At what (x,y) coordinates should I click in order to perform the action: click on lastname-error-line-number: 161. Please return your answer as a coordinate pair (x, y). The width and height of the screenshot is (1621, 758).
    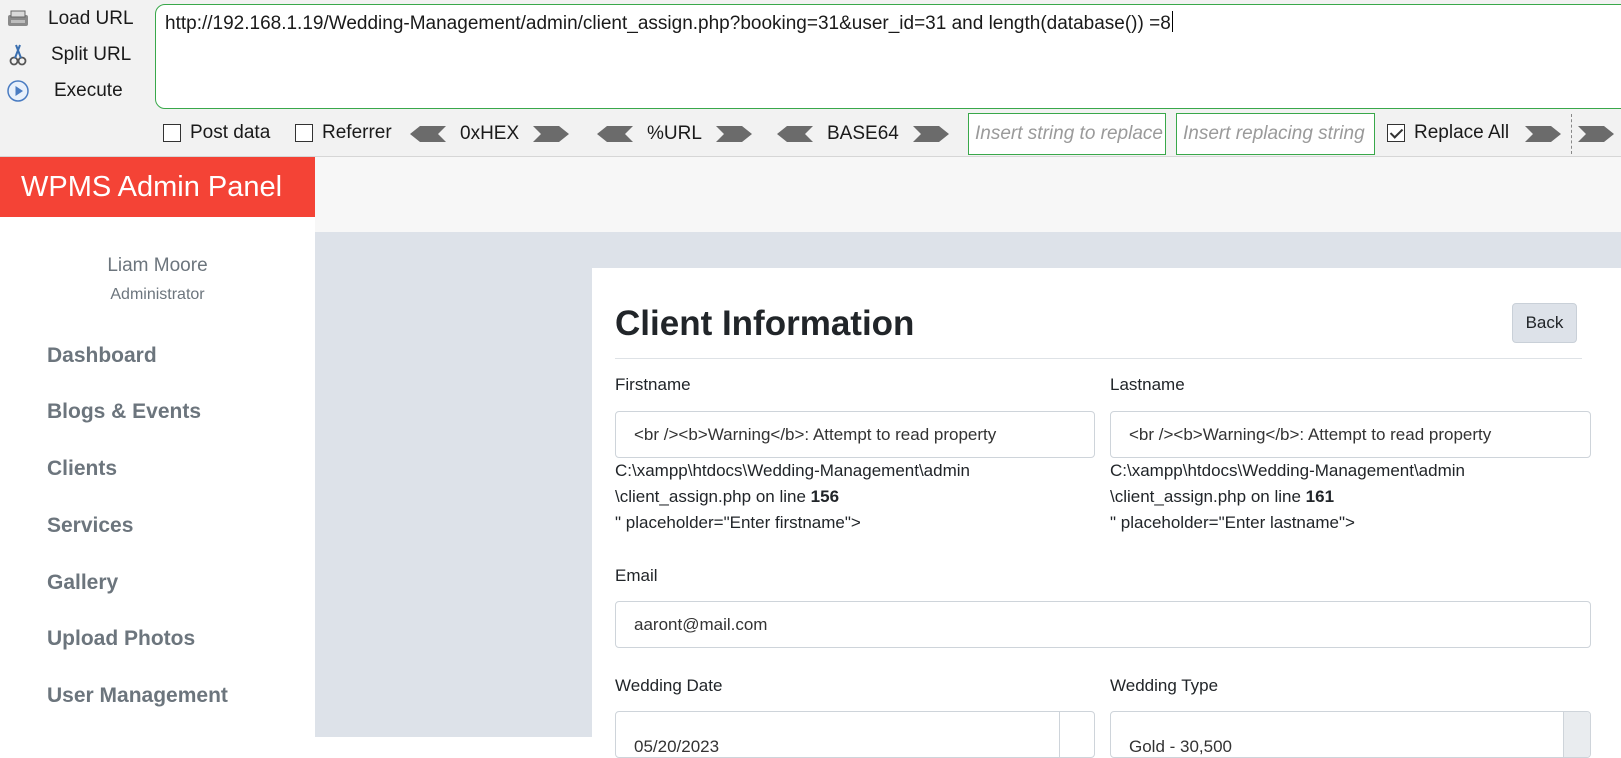
    Looking at the image, I should click on (1320, 496).